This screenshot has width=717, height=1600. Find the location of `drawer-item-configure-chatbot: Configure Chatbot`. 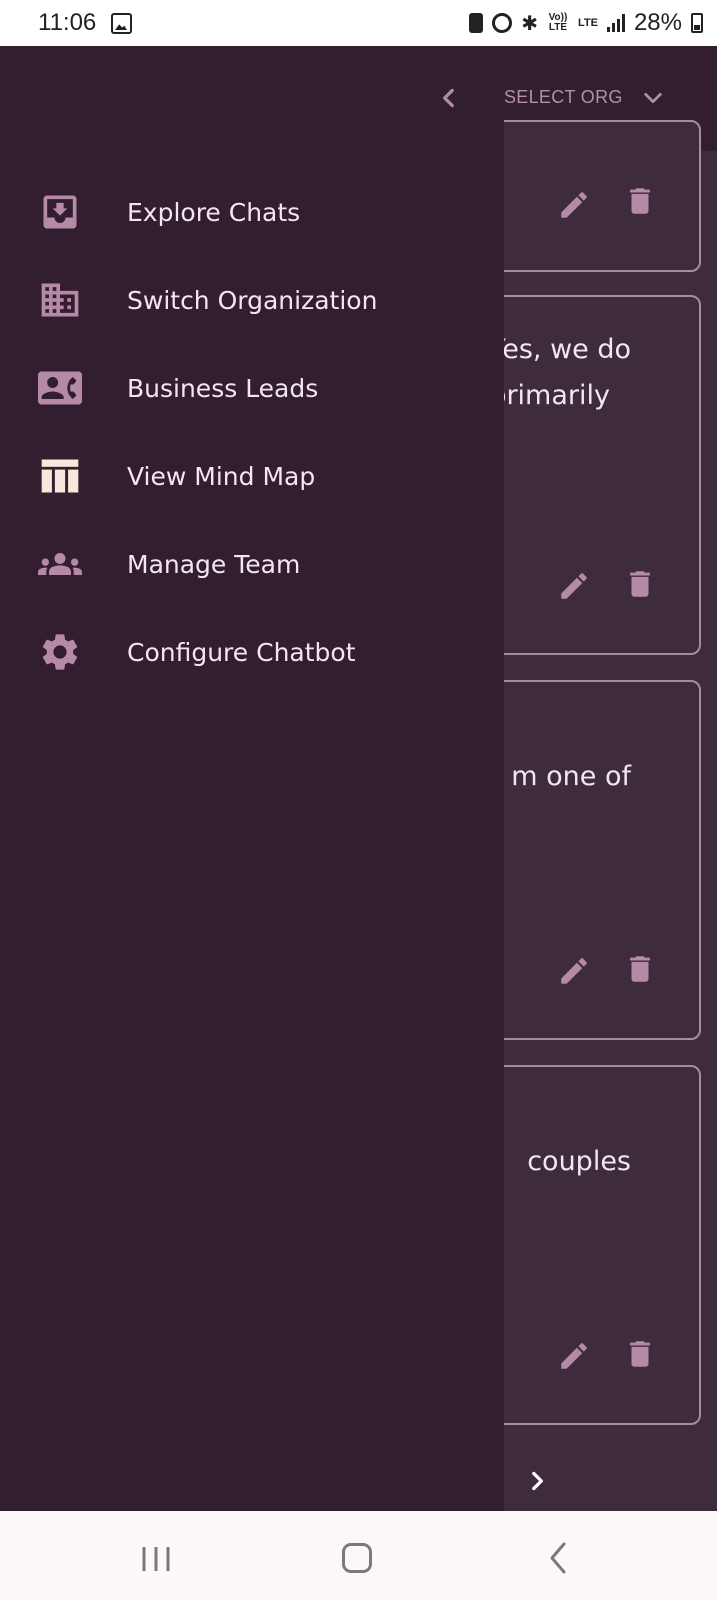

drawer-item-configure-chatbot: Configure Chatbot is located at coordinates (252, 652).